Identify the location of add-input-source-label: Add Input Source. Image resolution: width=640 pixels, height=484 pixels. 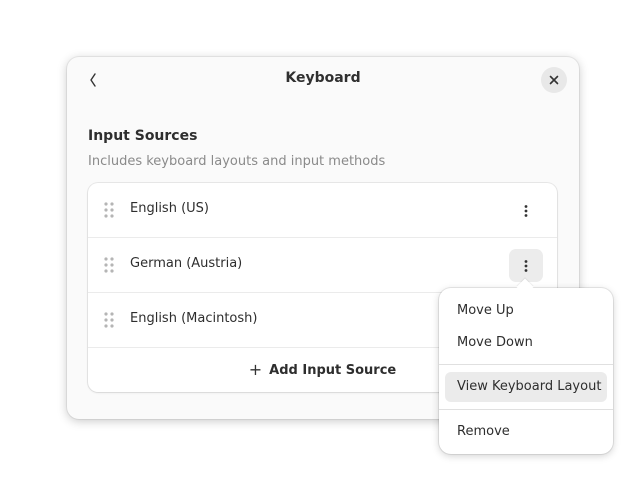
(333, 370).